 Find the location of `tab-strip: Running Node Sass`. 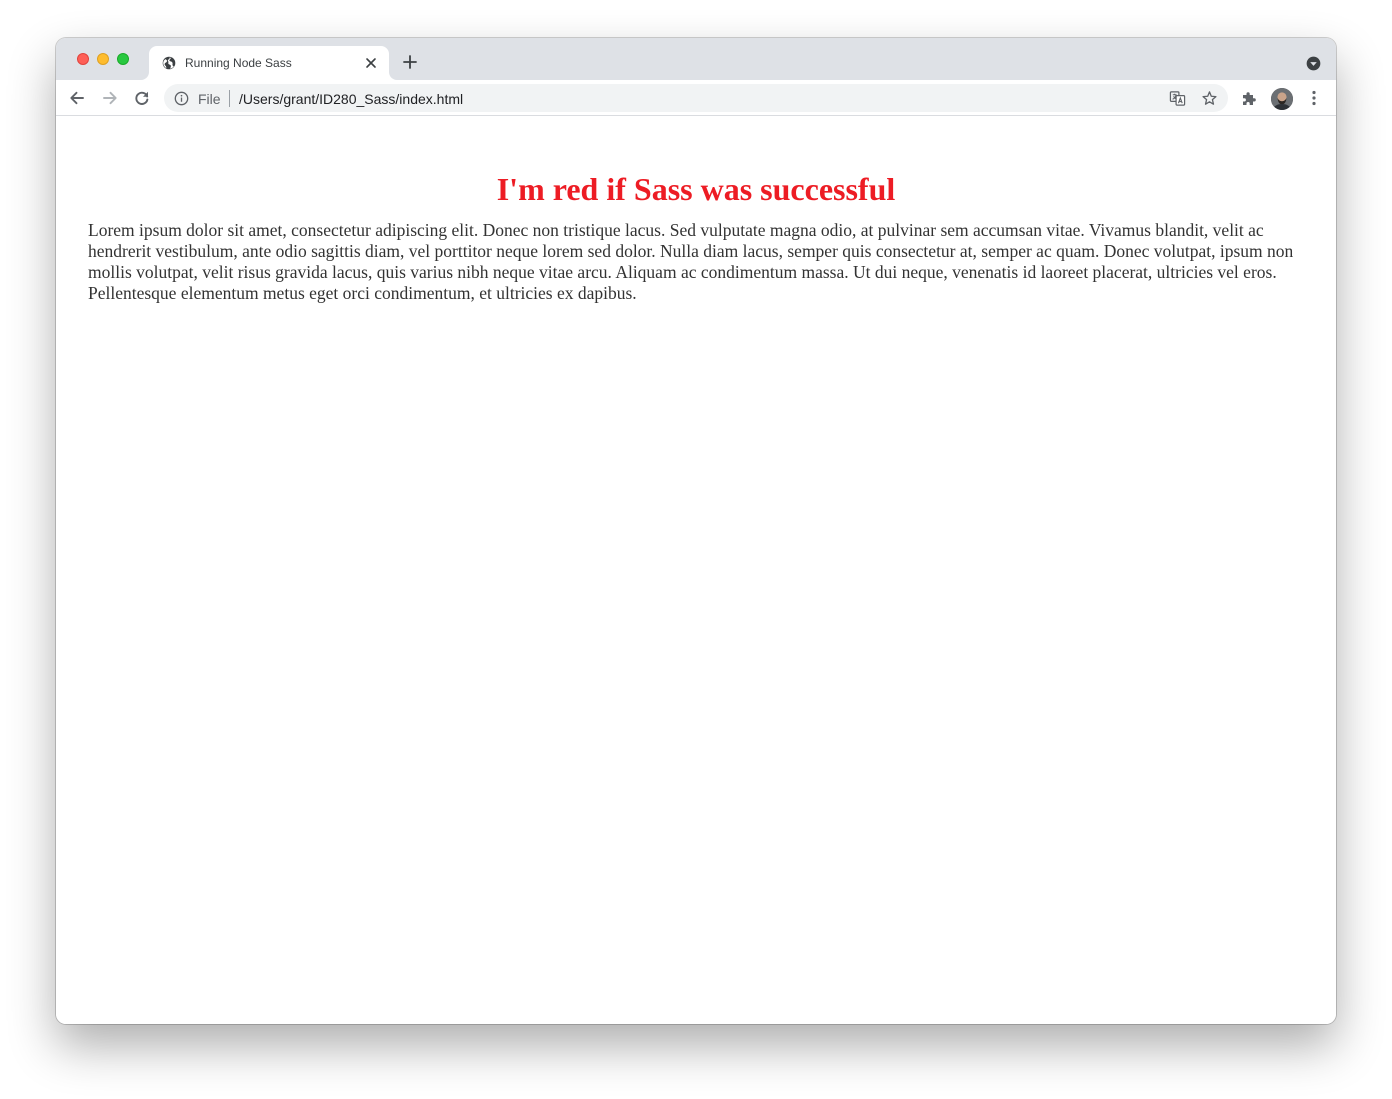

tab-strip: Running Node Sass is located at coordinates (696, 59).